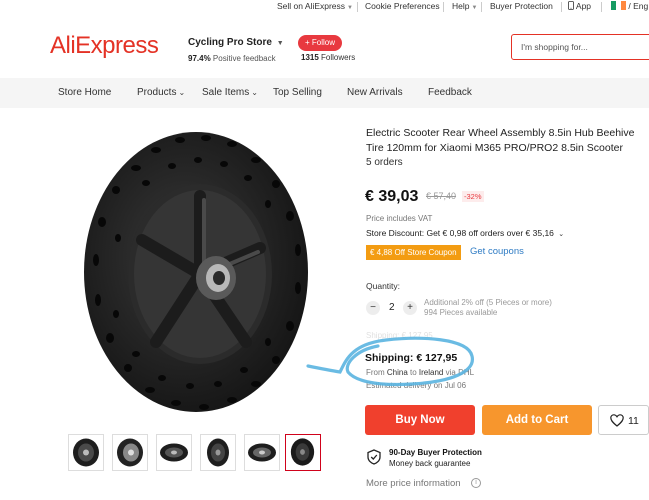  I want to click on buyer-protection-subtitle: Money back guarantee, so click(430, 463).